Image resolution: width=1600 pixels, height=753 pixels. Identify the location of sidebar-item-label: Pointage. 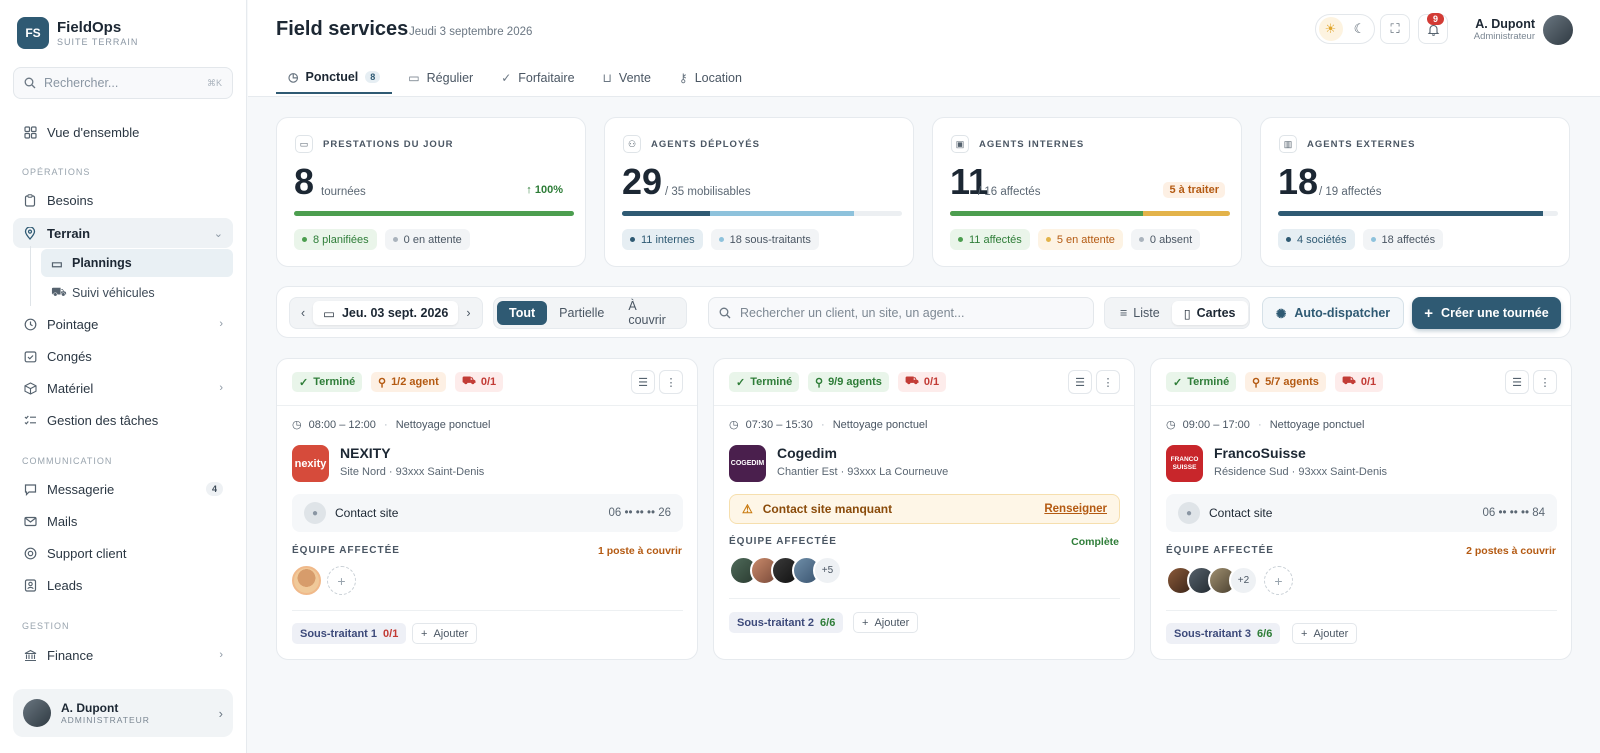
(73, 324).